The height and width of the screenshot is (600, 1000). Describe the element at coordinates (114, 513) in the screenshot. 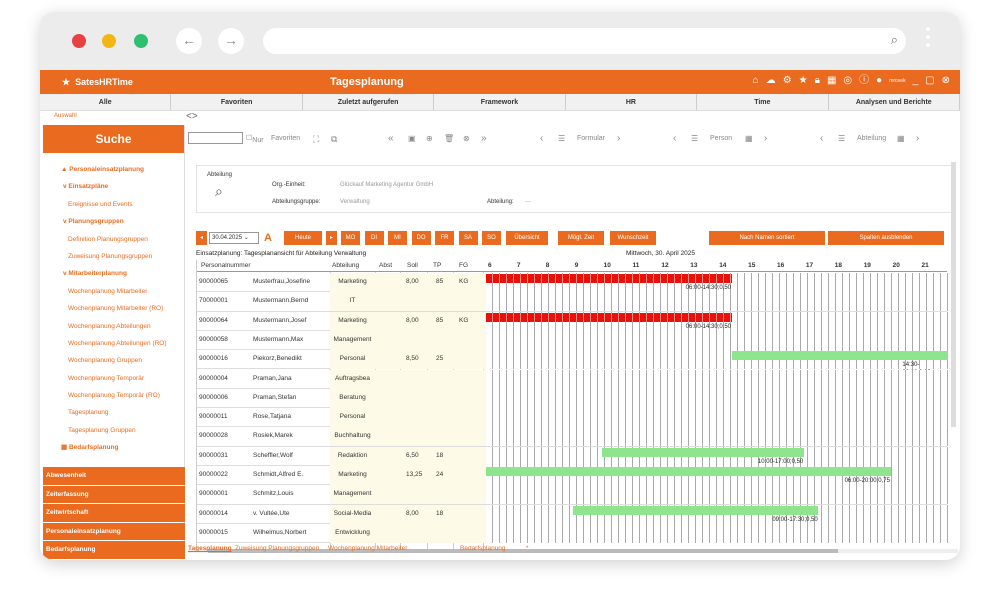

I see `accordion-item-2: Zeitwirtschaft` at that location.